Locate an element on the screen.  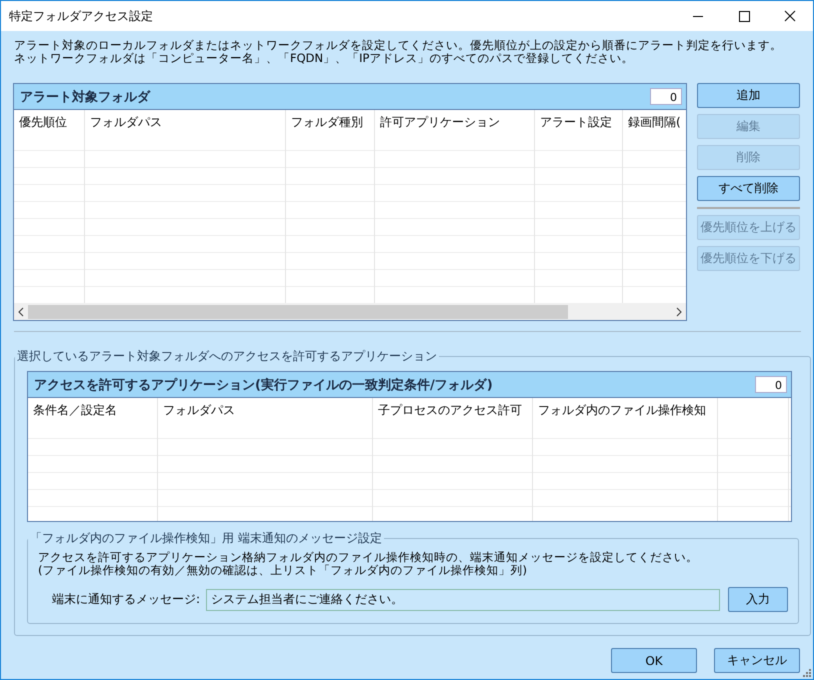
field-label: 端末に通知するメッセージ: is located at coordinates (126, 599).